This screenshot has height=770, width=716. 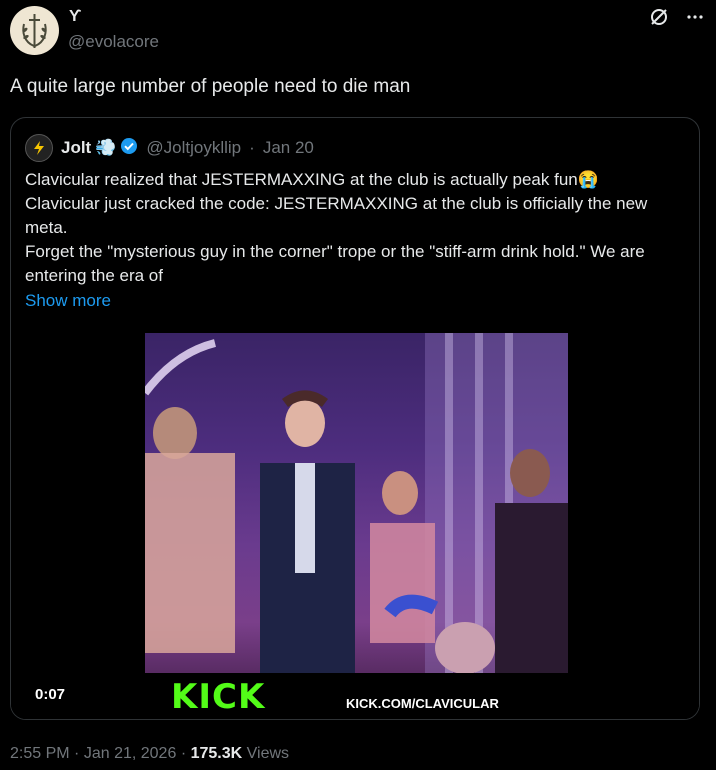 I want to click on laurel-sword-icon, so click(x=34, y=31).